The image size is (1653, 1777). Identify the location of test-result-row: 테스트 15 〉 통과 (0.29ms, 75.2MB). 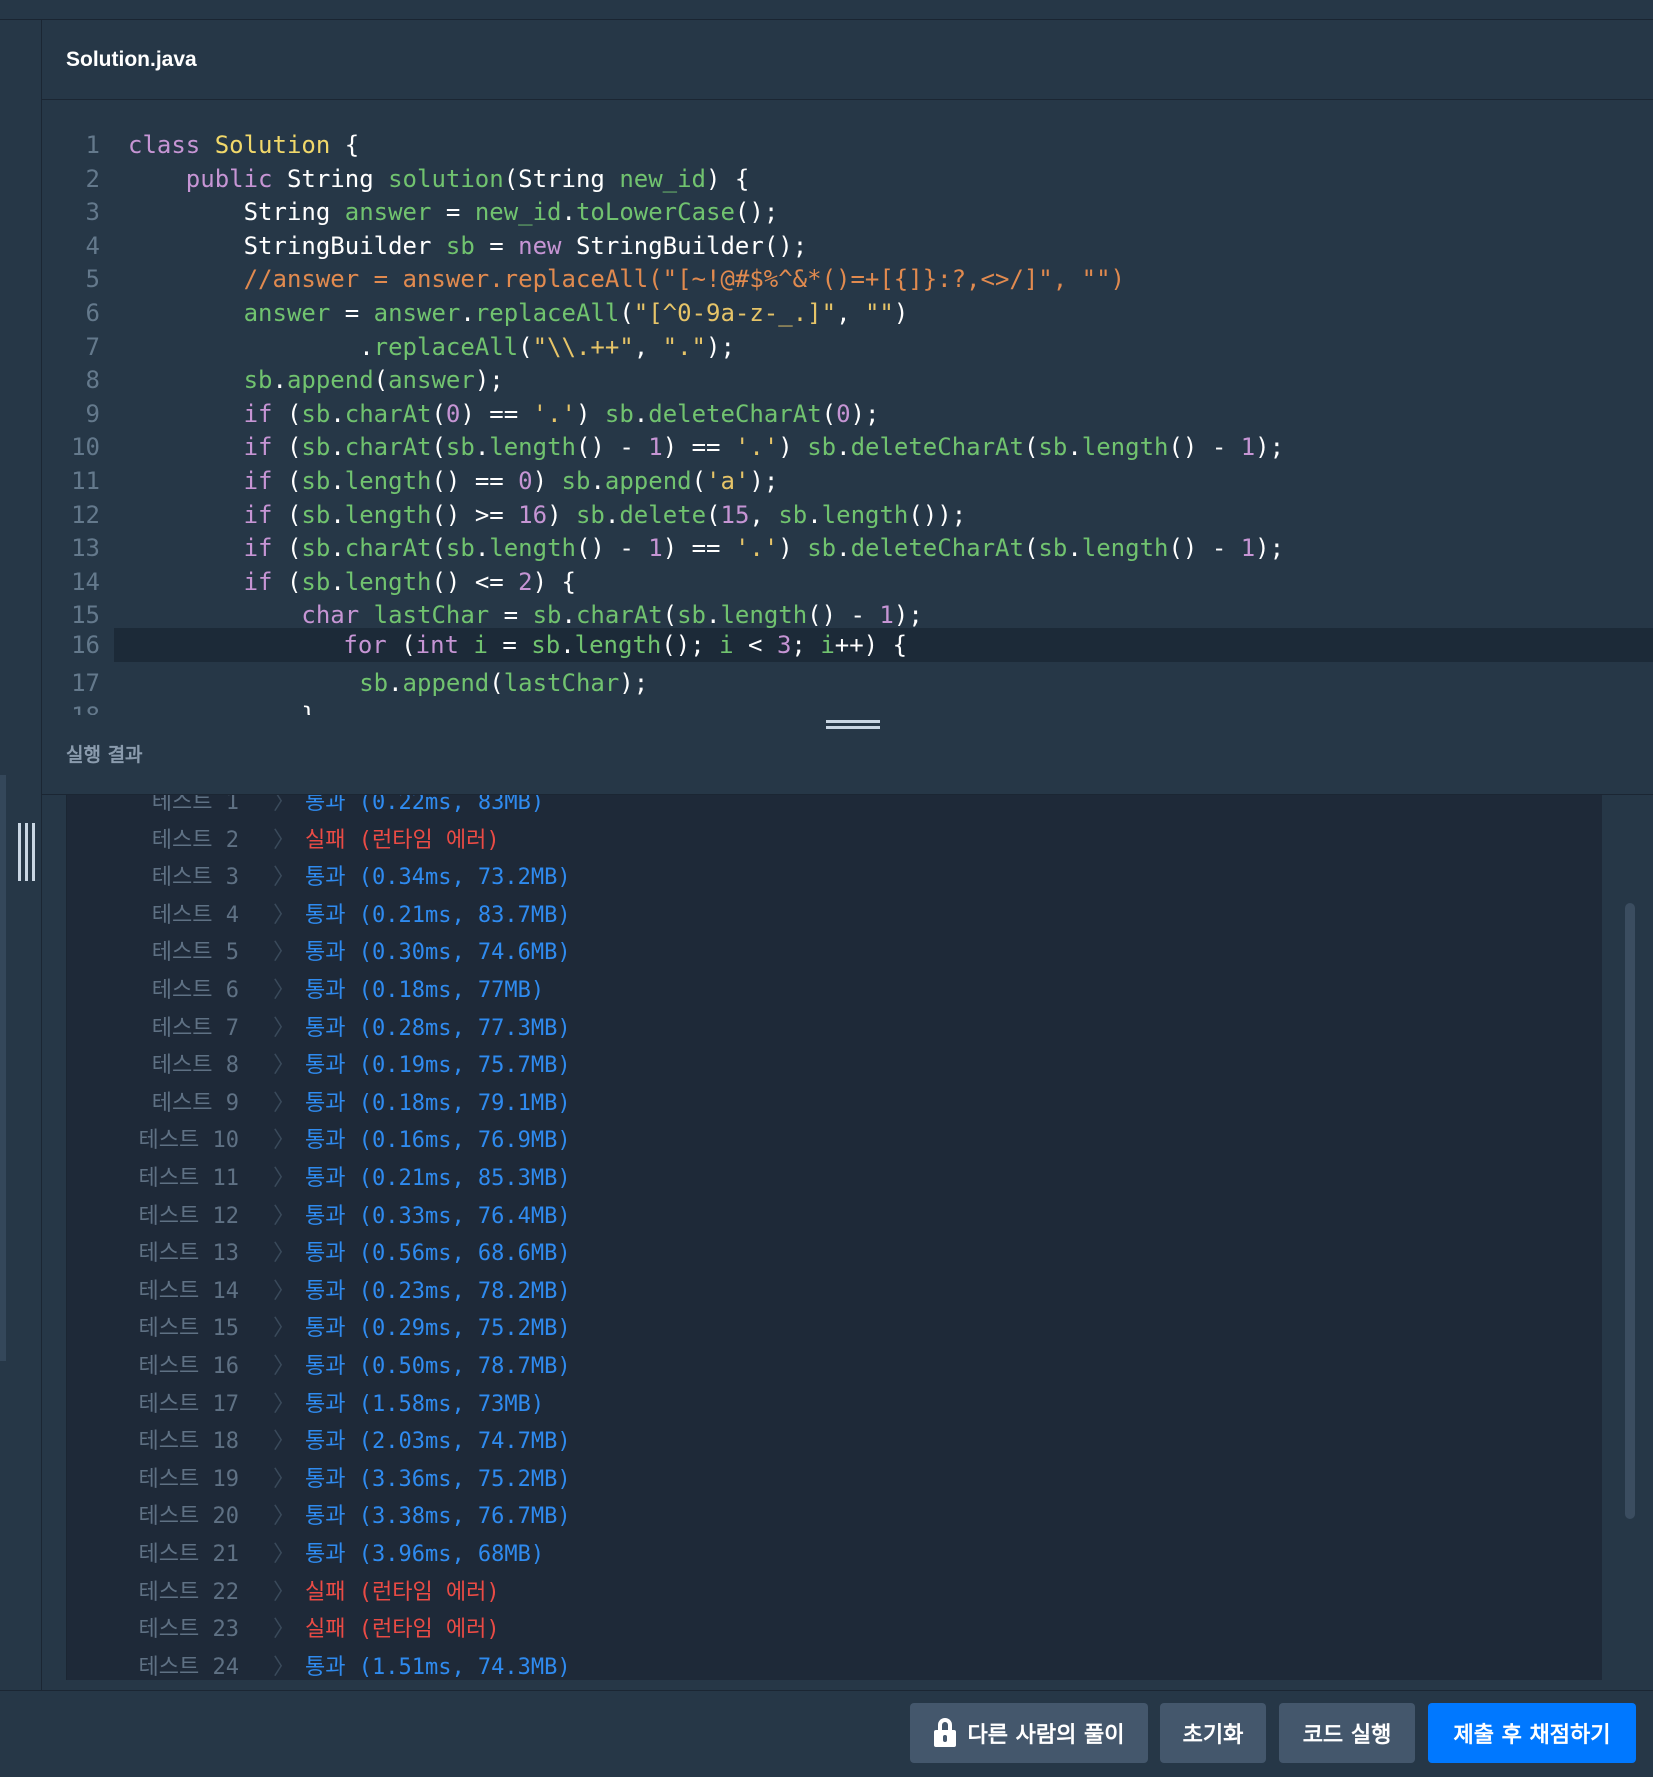
(817, 1328).